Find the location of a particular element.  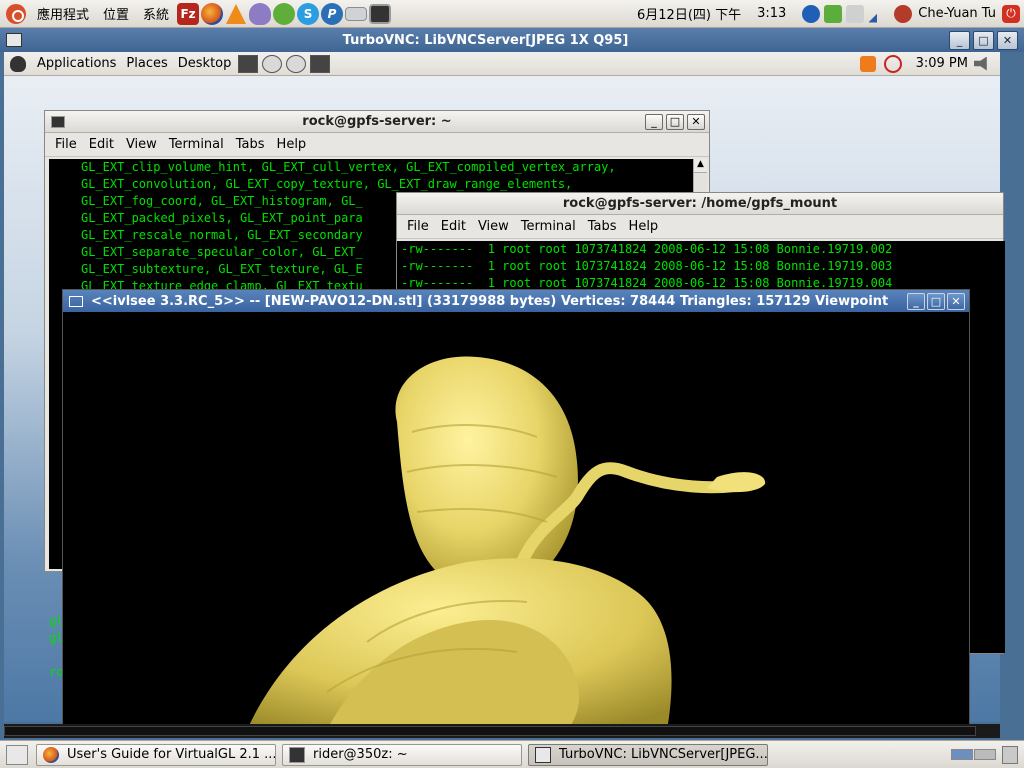

host-menu-places: 位置 is located at coordinates (116, 13).